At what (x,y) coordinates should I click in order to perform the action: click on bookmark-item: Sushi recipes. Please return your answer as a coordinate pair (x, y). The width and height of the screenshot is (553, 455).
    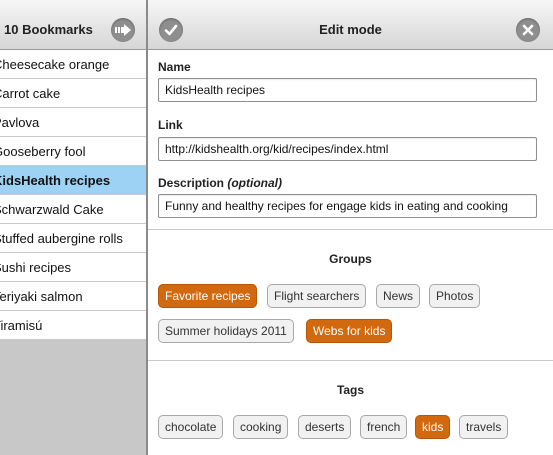
    Looking at the image, I should click on (73, 267).